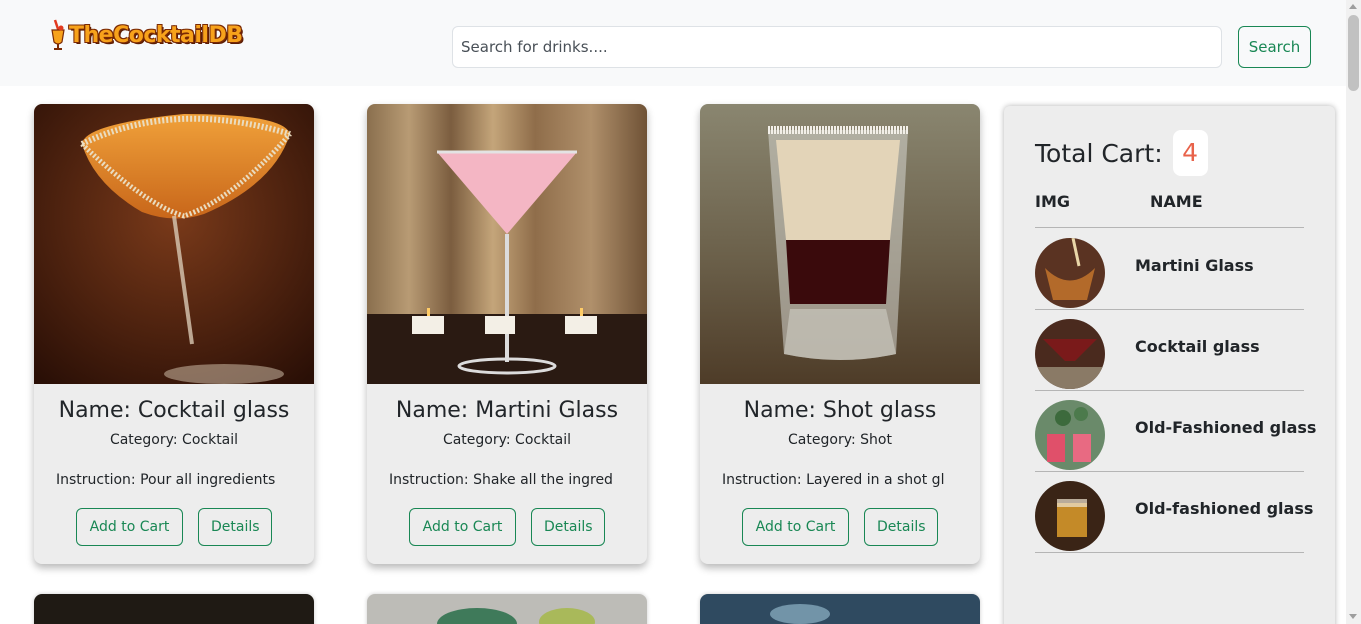 The height and width of the screenshot is (624, 1361). Describe the element at coordinates (1353, 6) in the screenshot. I see `scroll-up-arrow-icon` at that location.